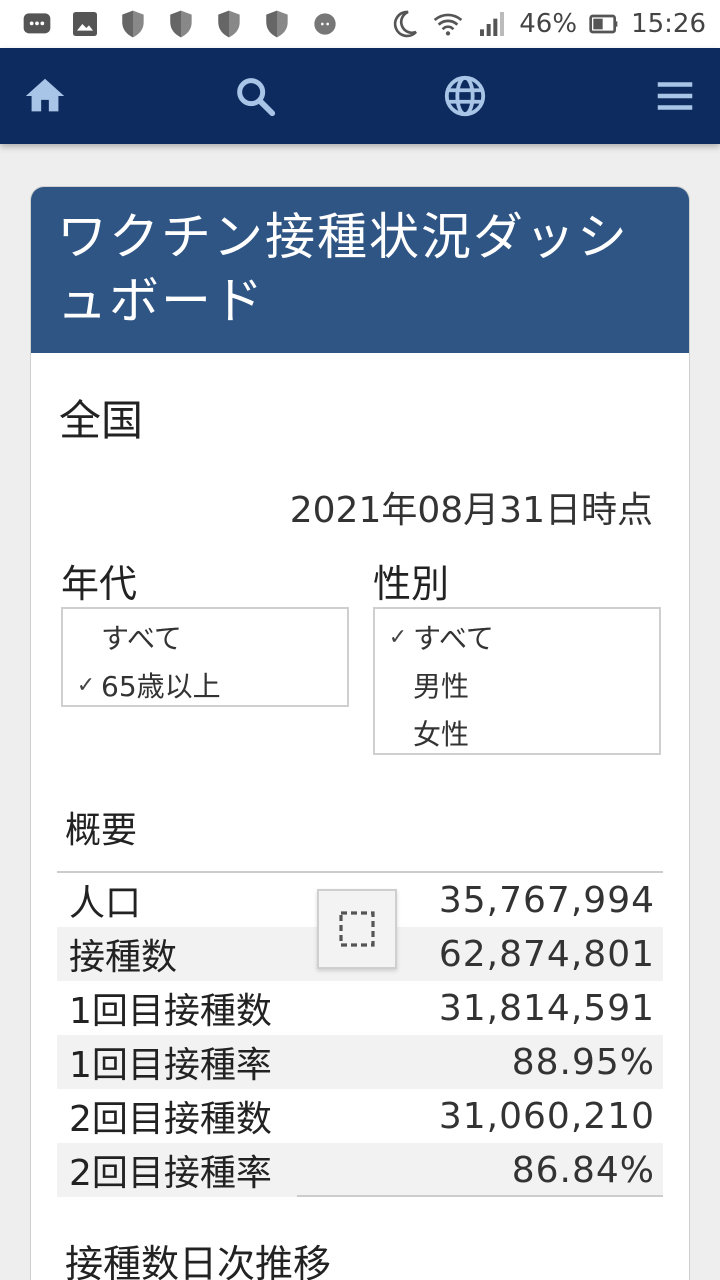 The height and width of the screenshot is (1280, 720). Describe the element at coordinates (546, 1008) in the screenshot. I see `row-value: 31,814,591` at that location.